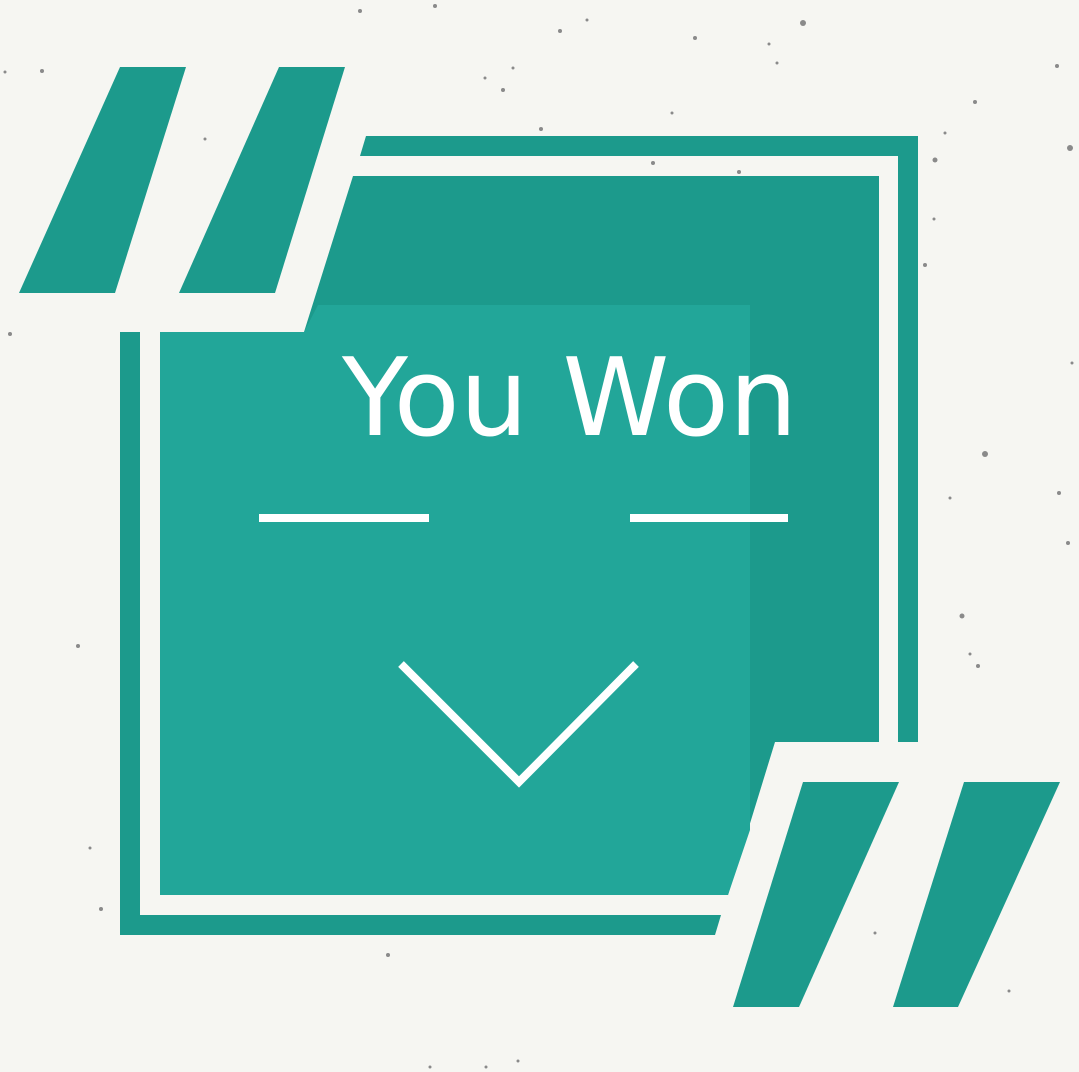 The image size is (1079, 1072). What do you see at coordinates (709, 518) in the screenshot?
I see `divider-right` at bounding box center [709, 518].